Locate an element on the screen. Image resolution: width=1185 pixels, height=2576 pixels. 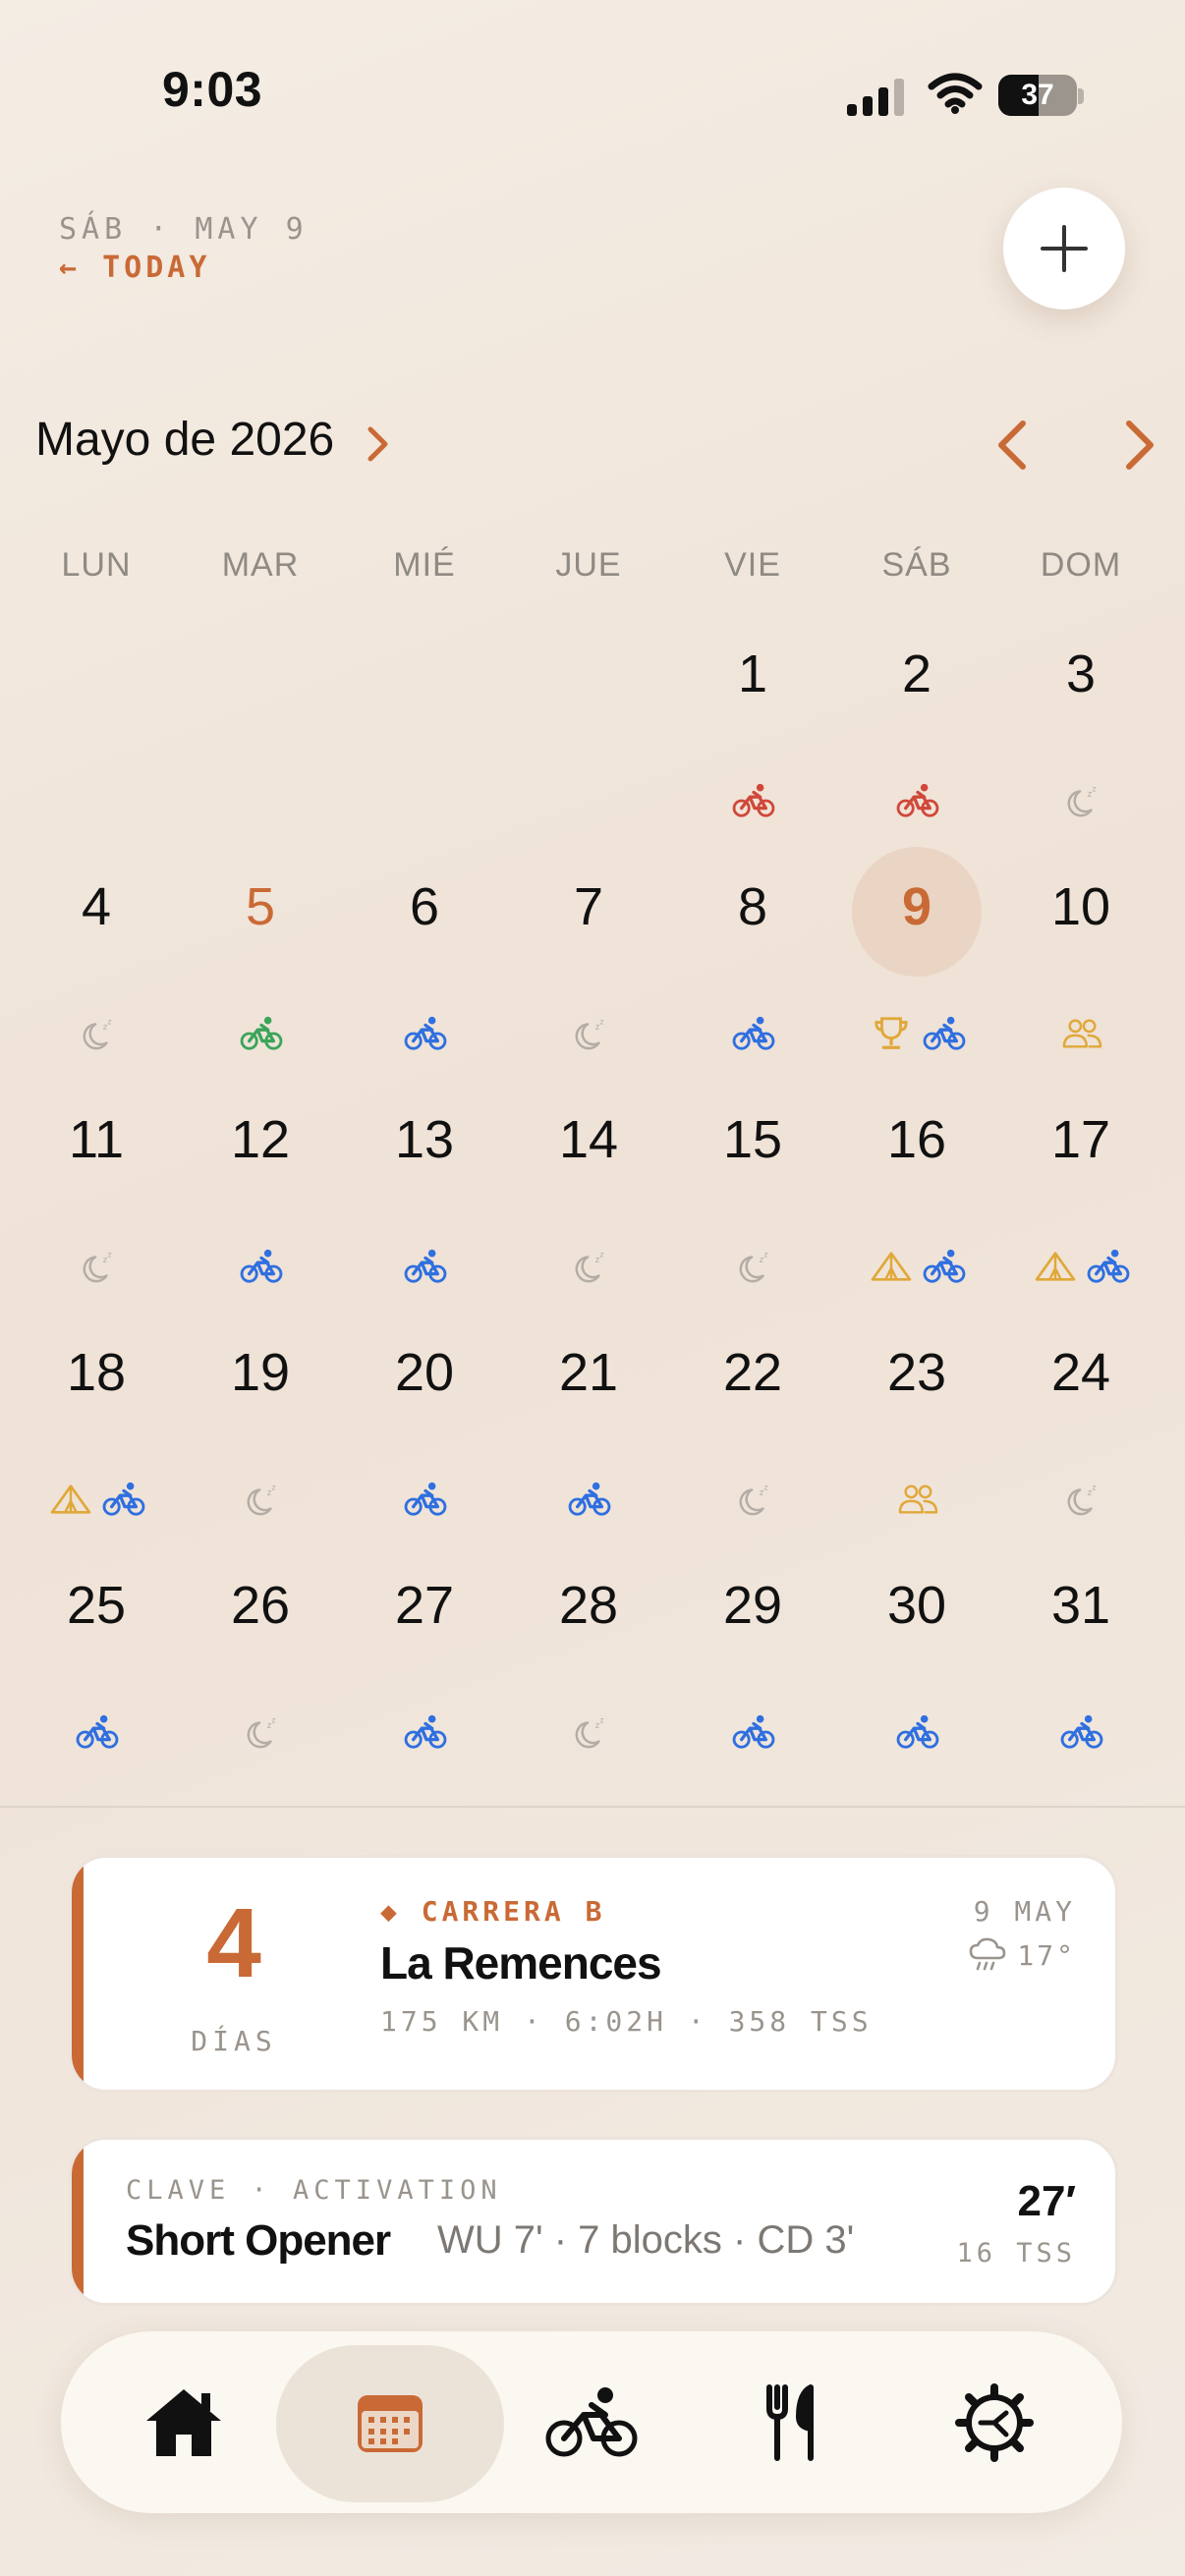
current-date-label: SÁB · MAY 9 is located at coordinates (184, 229).